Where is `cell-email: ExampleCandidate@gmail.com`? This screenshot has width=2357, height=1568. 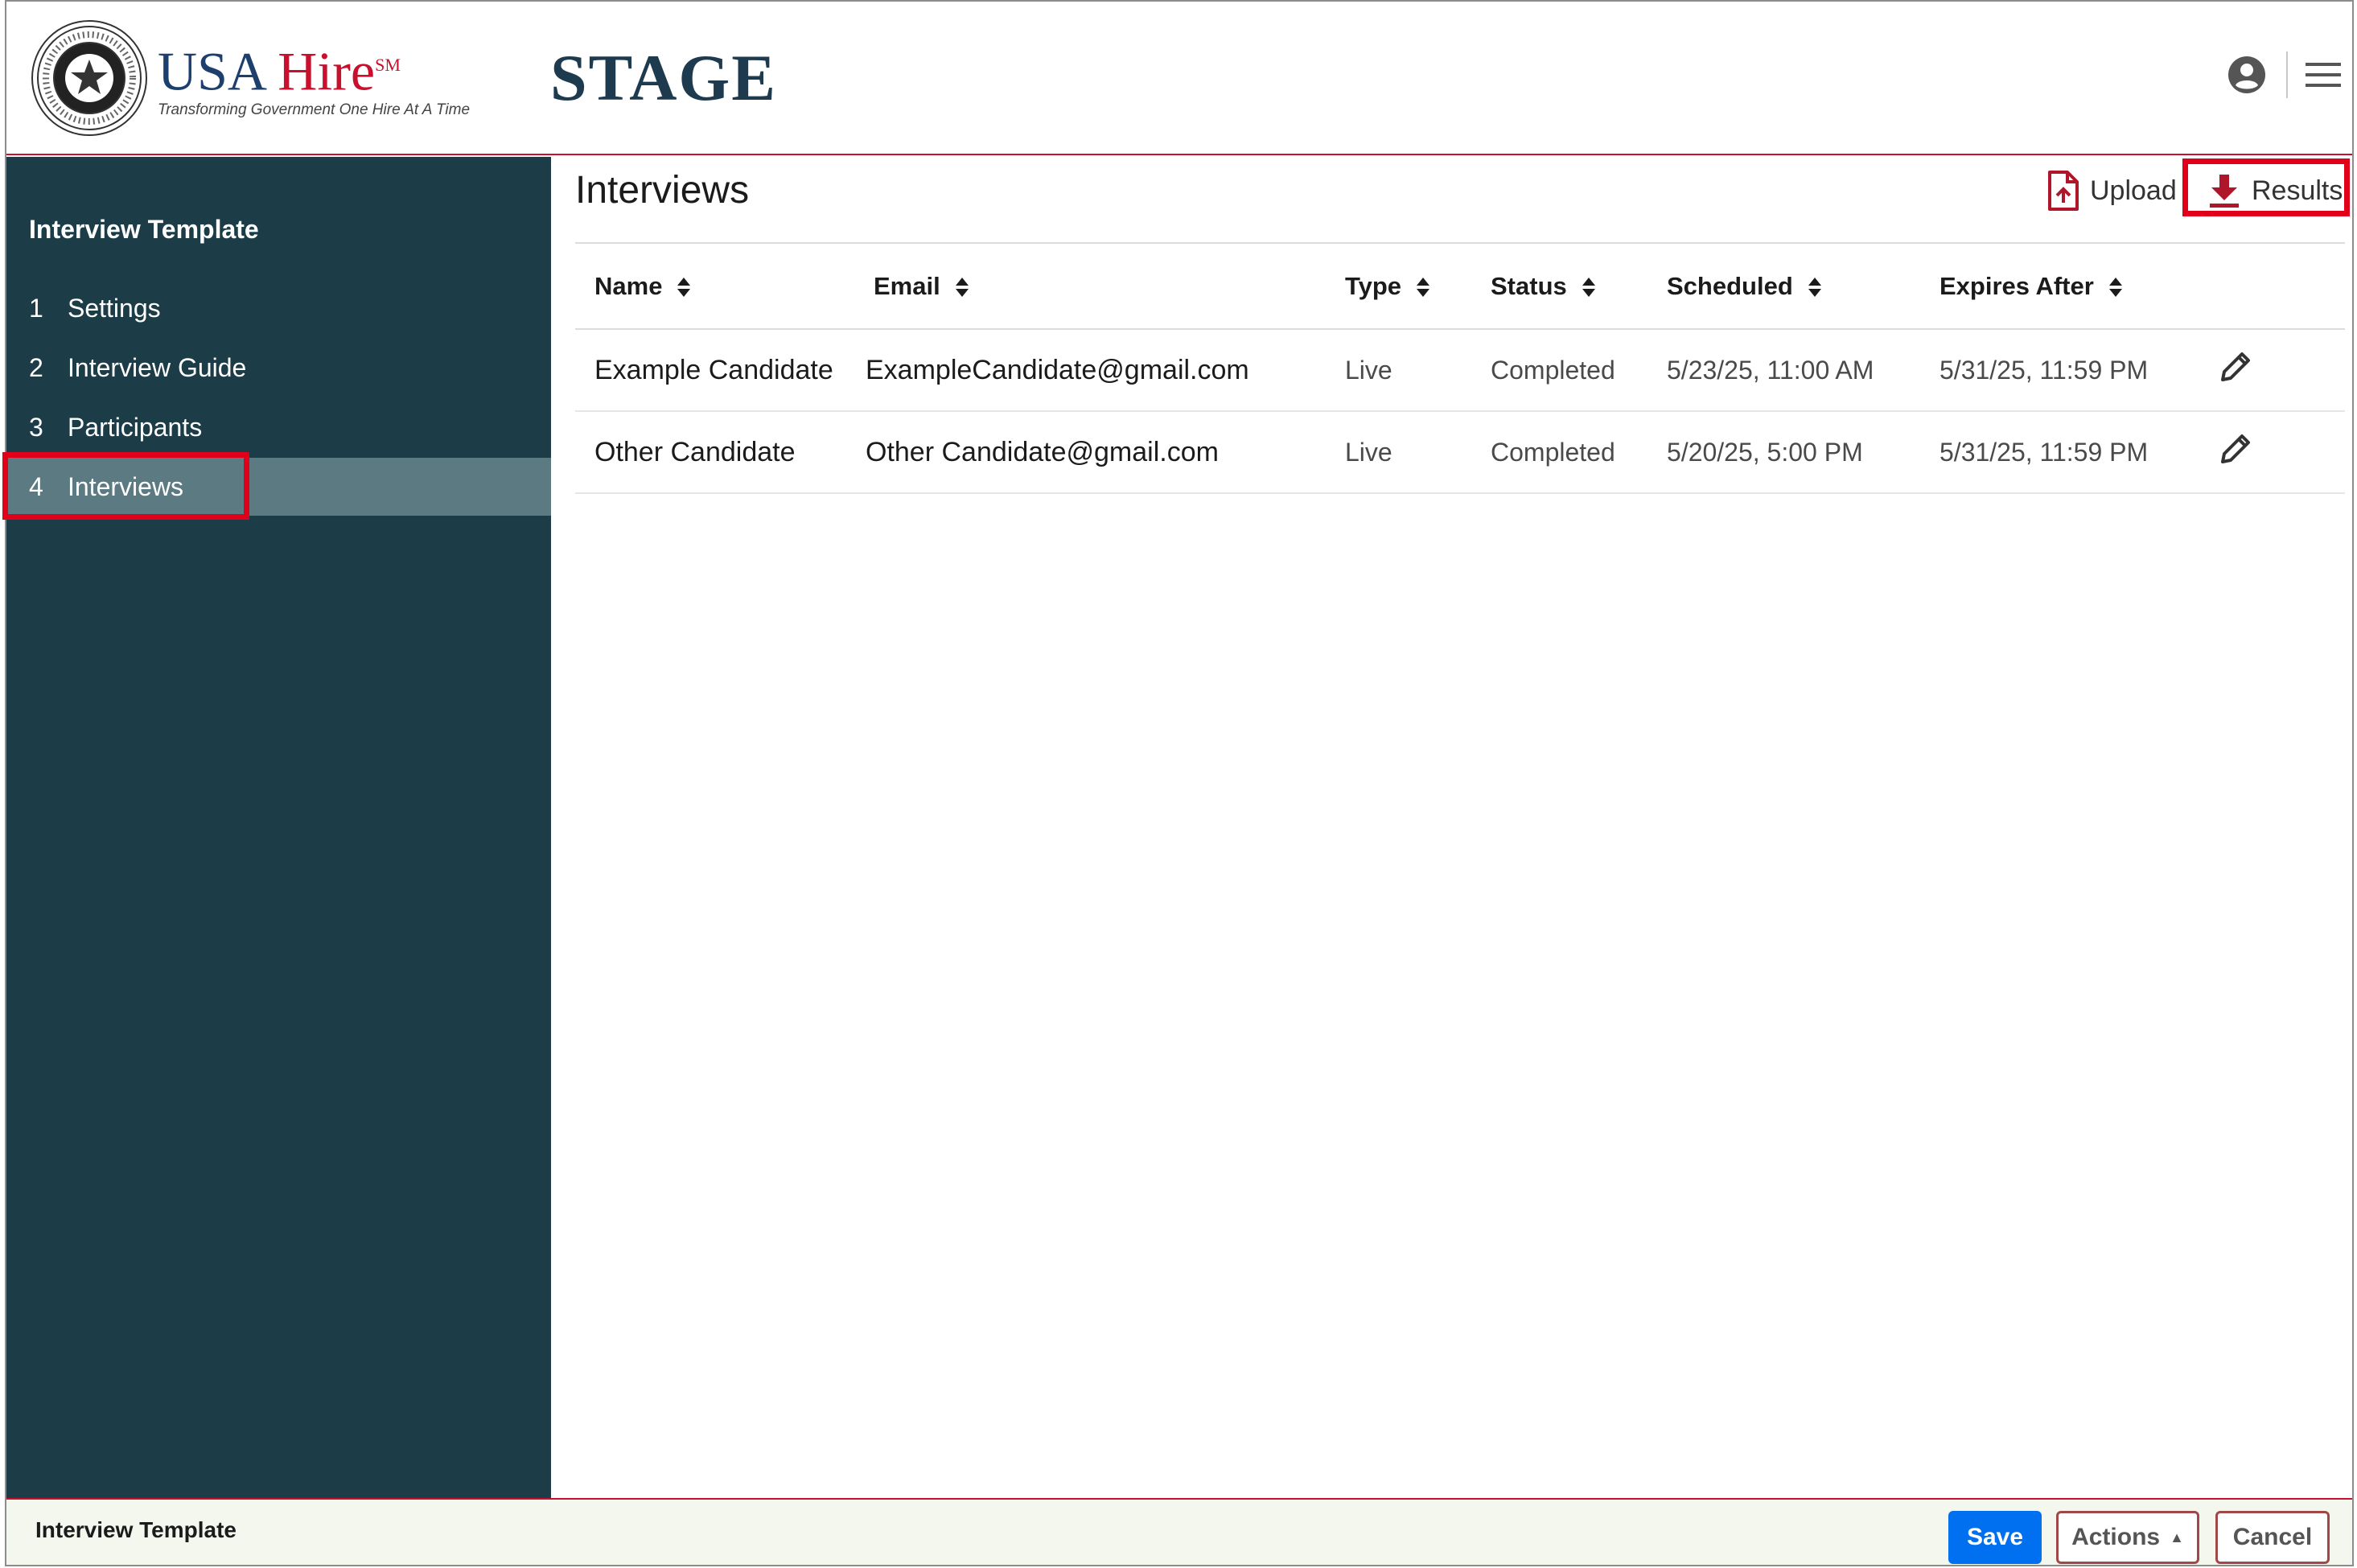 cell-email: ExampleCandidate@gmail.com is located at coordinates (1090, 370).